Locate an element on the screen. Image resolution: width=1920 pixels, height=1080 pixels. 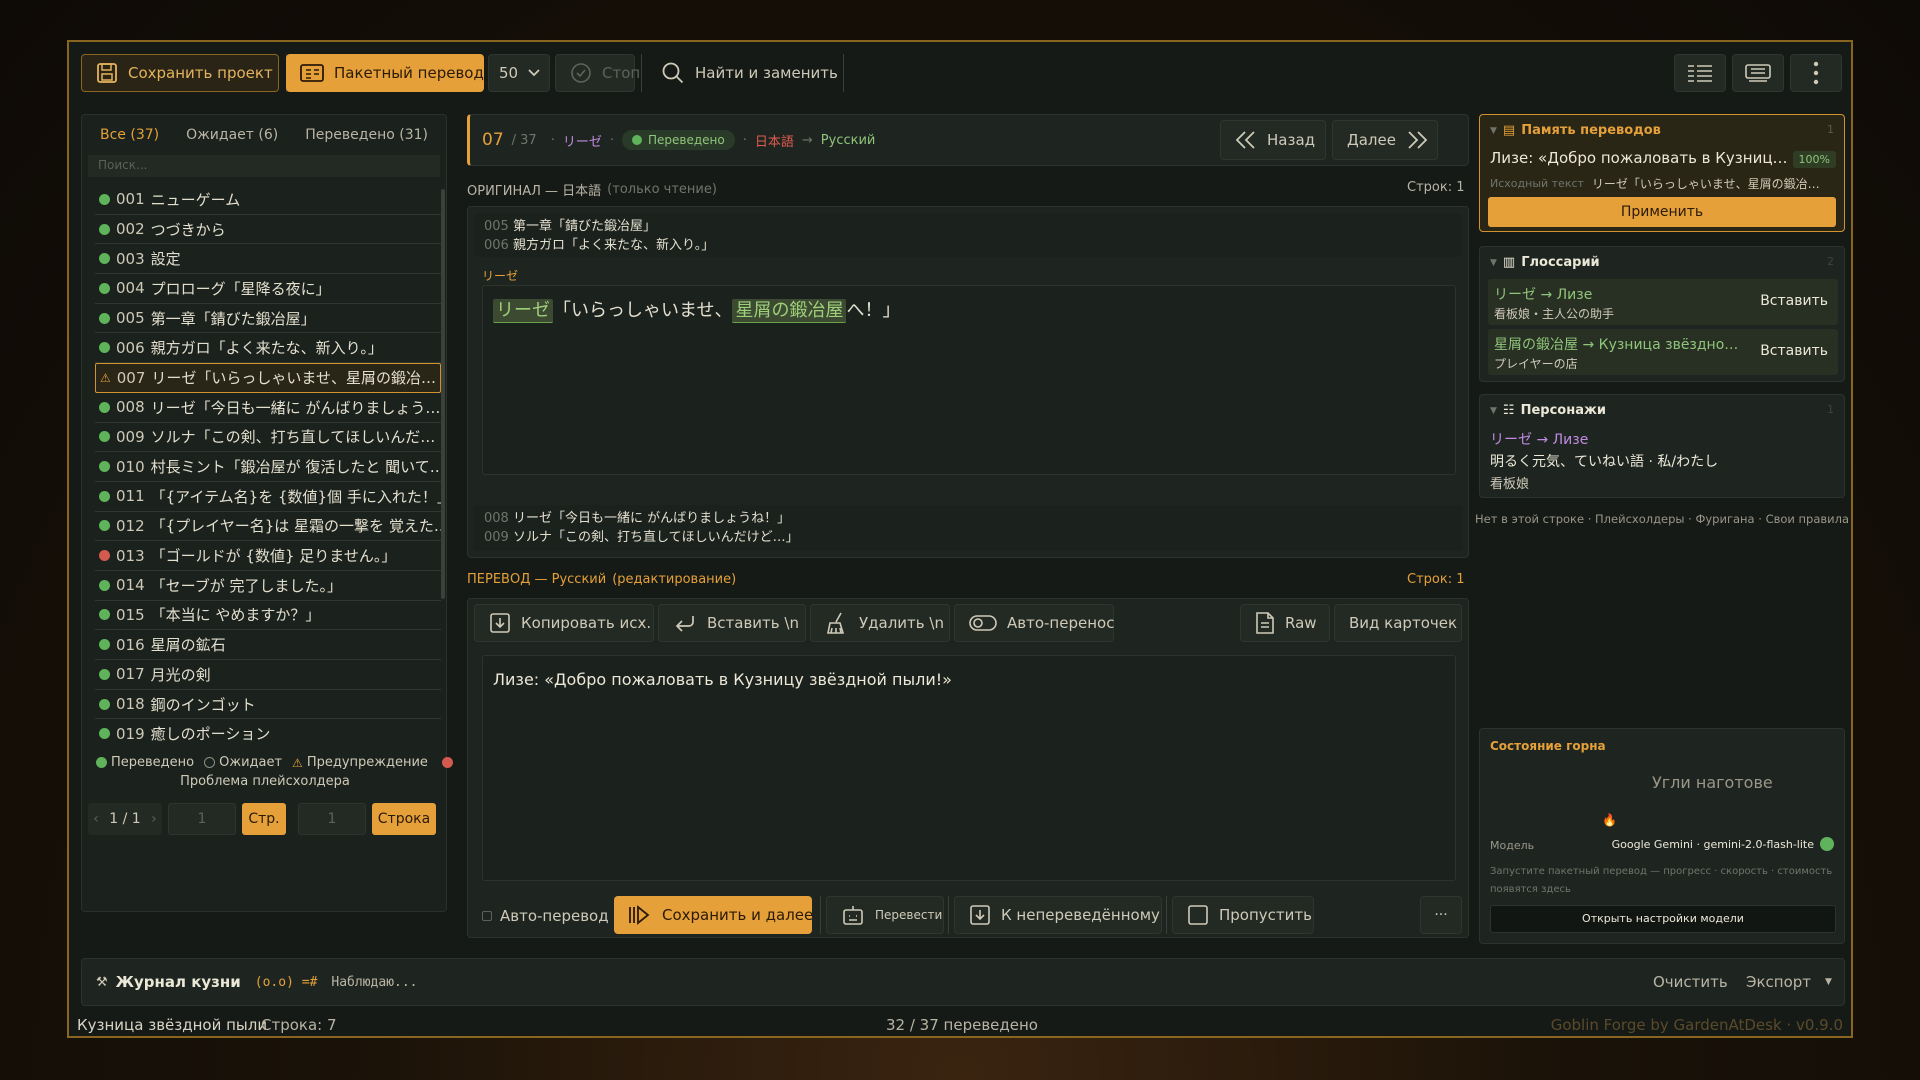
line-text: ニューゲーム is located at coordinates (195, 199).